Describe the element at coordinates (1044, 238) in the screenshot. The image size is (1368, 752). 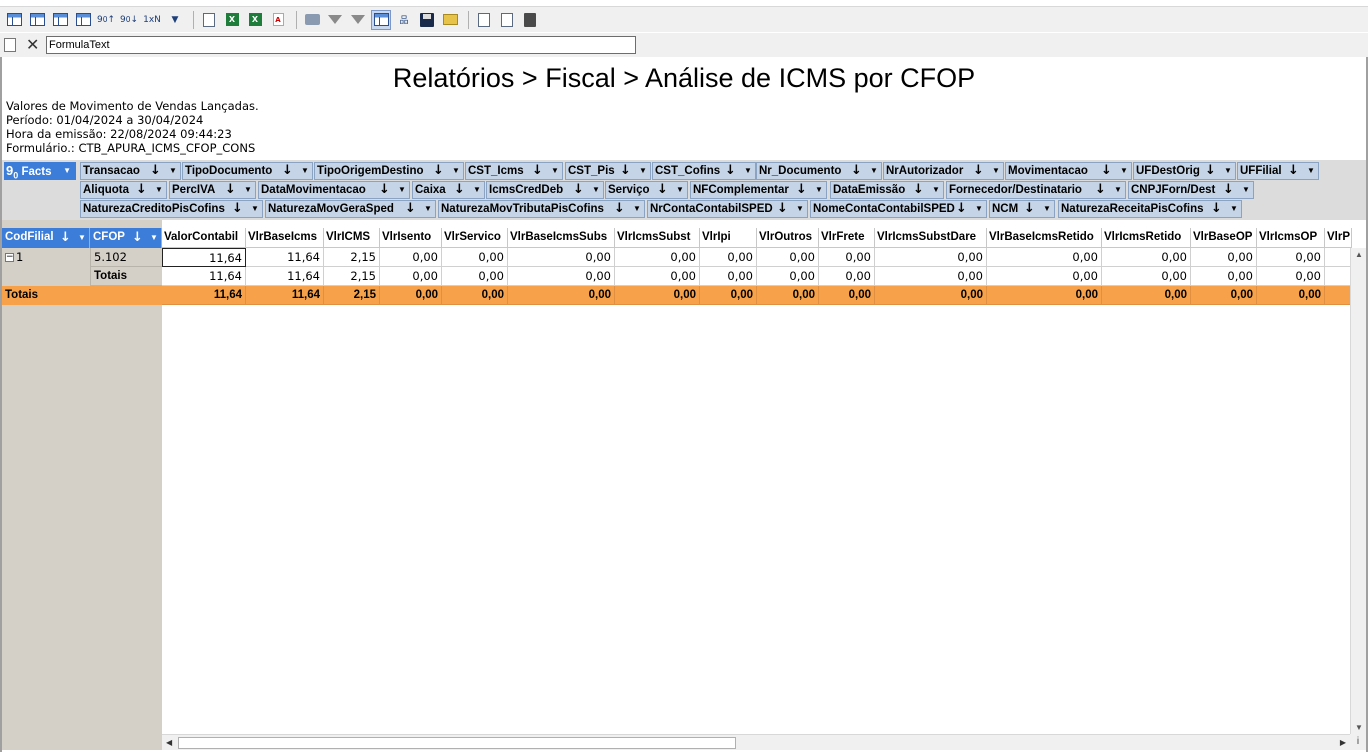
I see `column-header: VlrBaseIcmsRetido` at that location.